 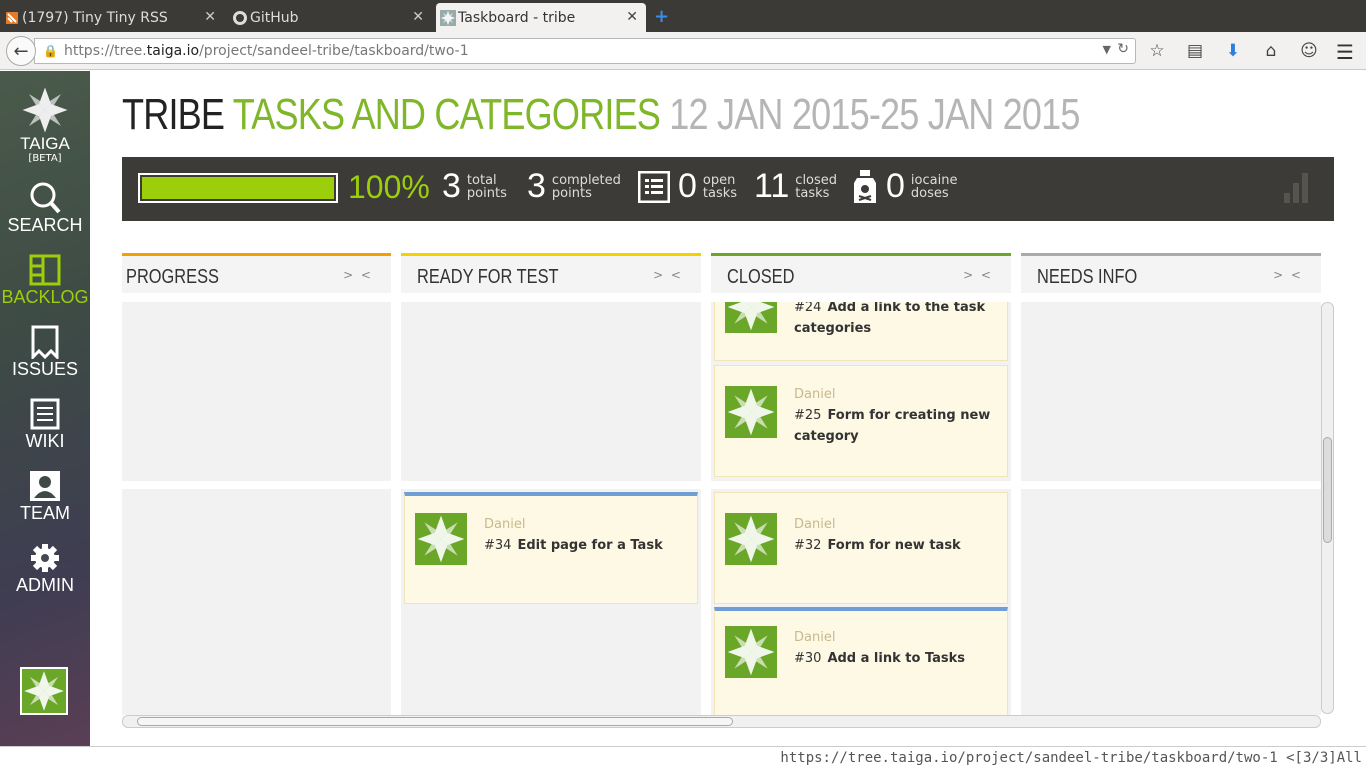 I want to click on column-title: READY FOR TEST, so click(x=488, y=277).